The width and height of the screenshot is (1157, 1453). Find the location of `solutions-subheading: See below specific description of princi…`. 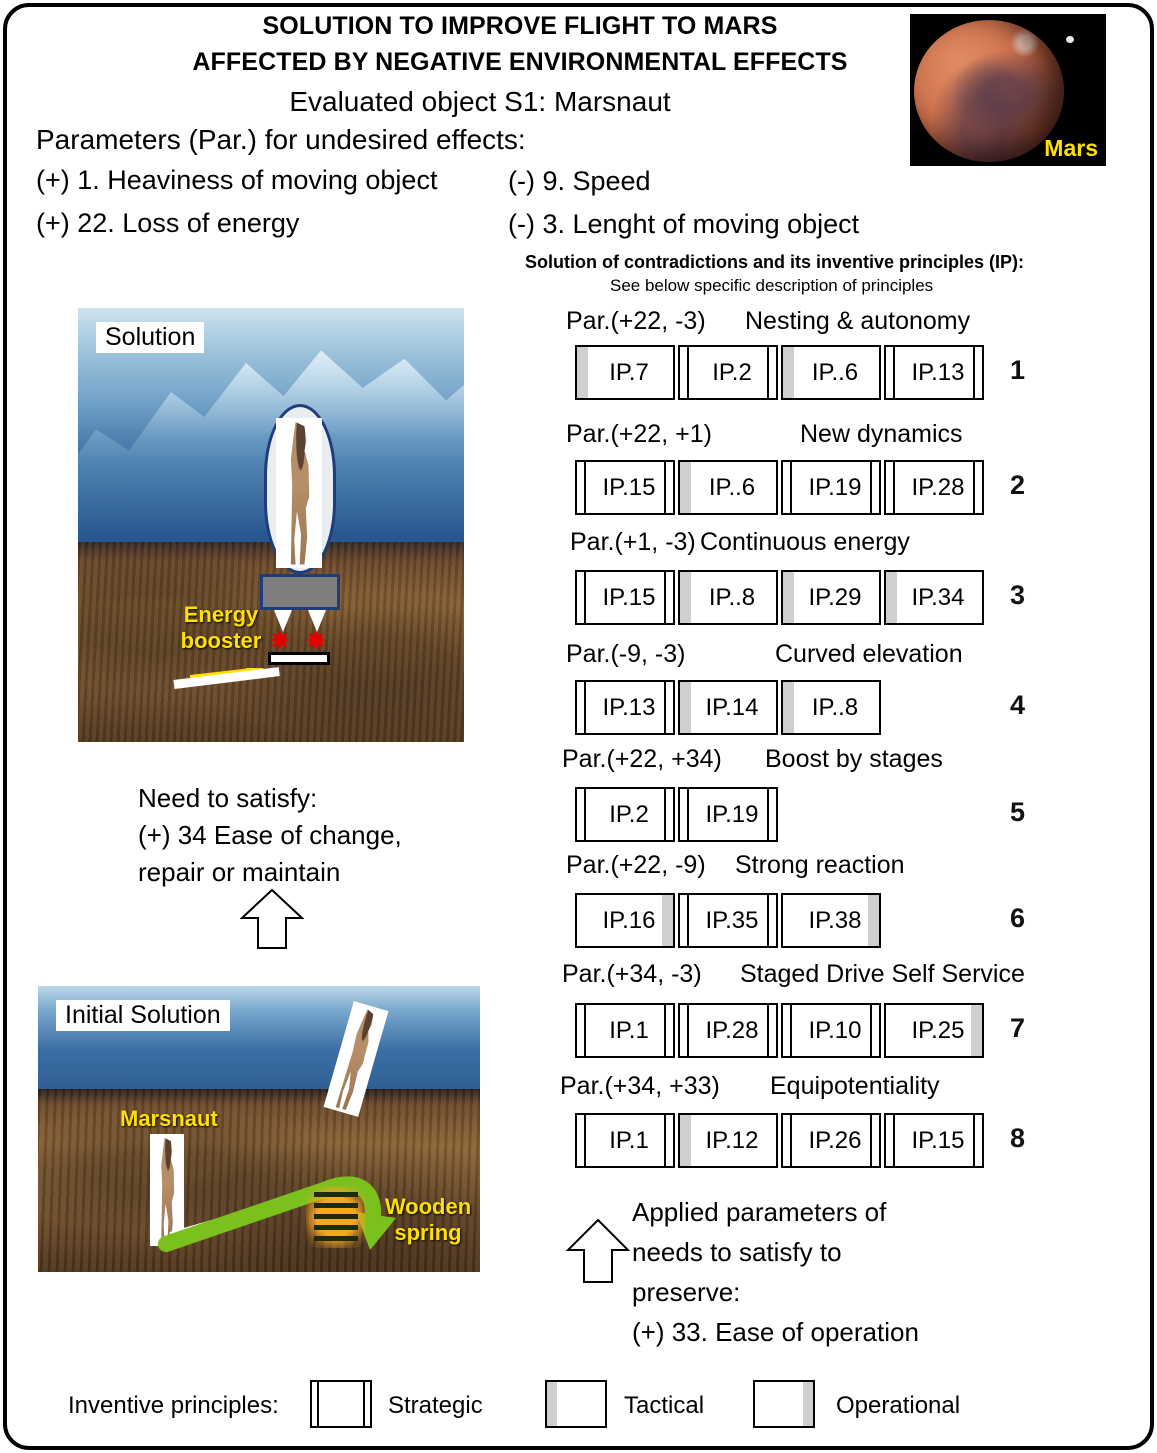

solutions-subheading: See below specific description of princi… is located at coordinates (772, 285).